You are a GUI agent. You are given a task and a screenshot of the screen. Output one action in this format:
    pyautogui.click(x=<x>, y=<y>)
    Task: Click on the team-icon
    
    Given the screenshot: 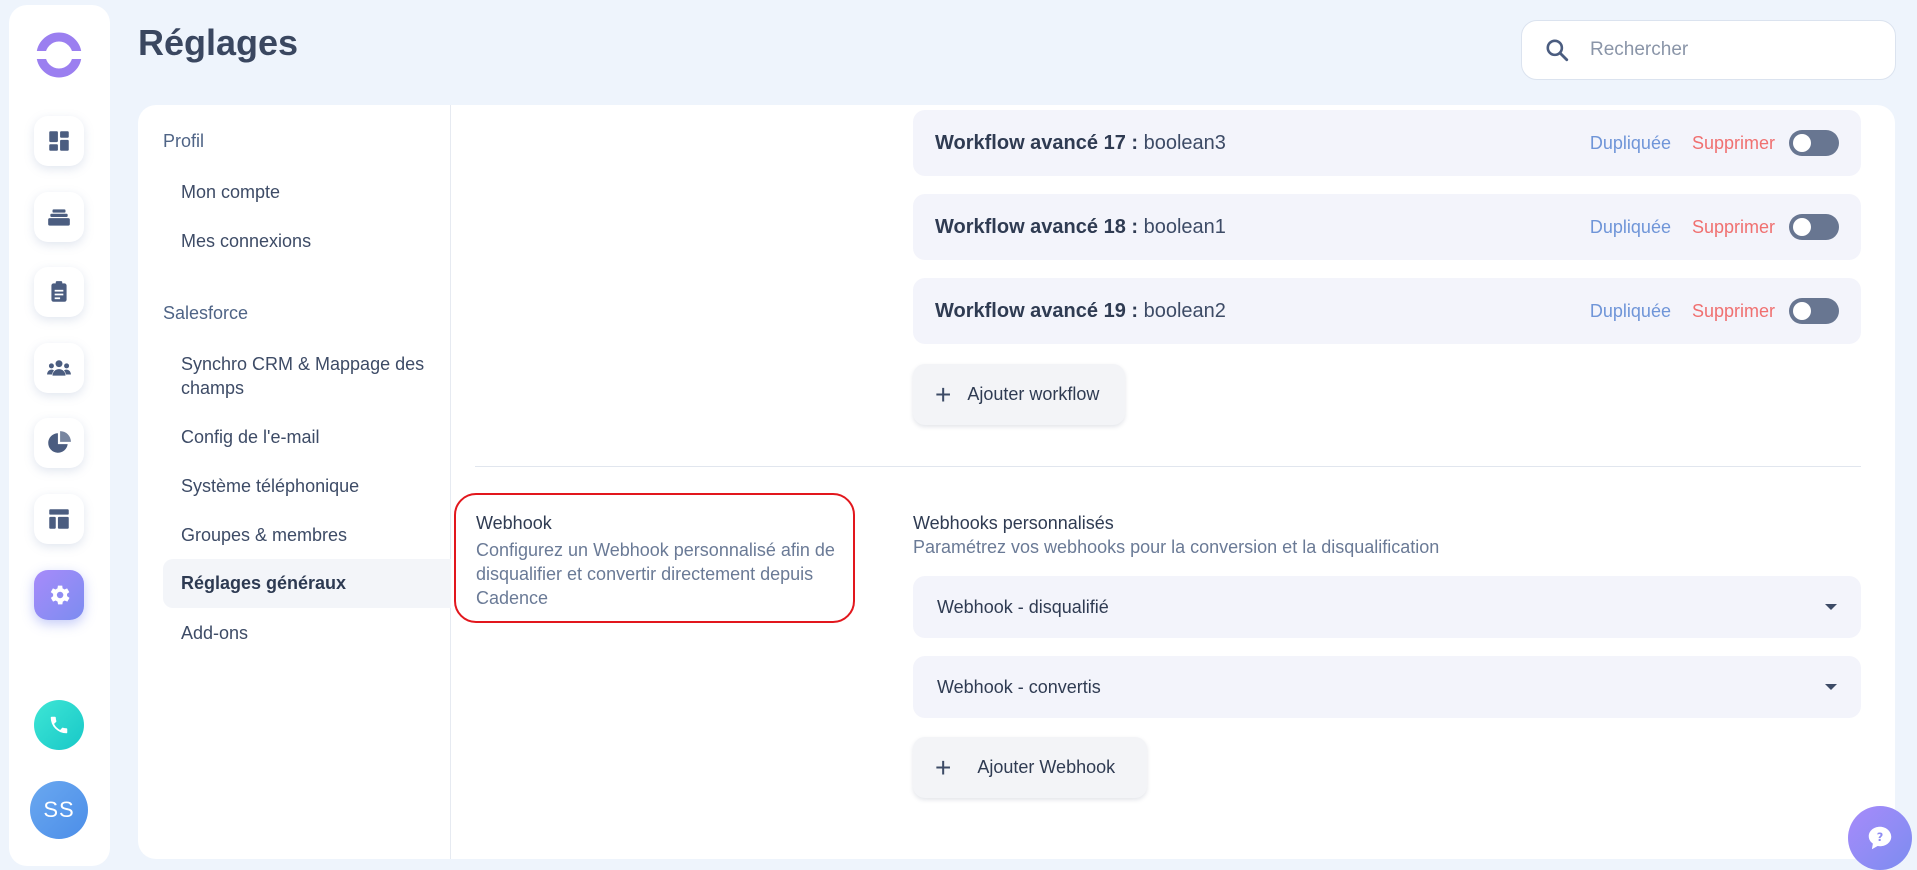 What is the action you would take?
    pyautogui.click(x=59, y=368)
    